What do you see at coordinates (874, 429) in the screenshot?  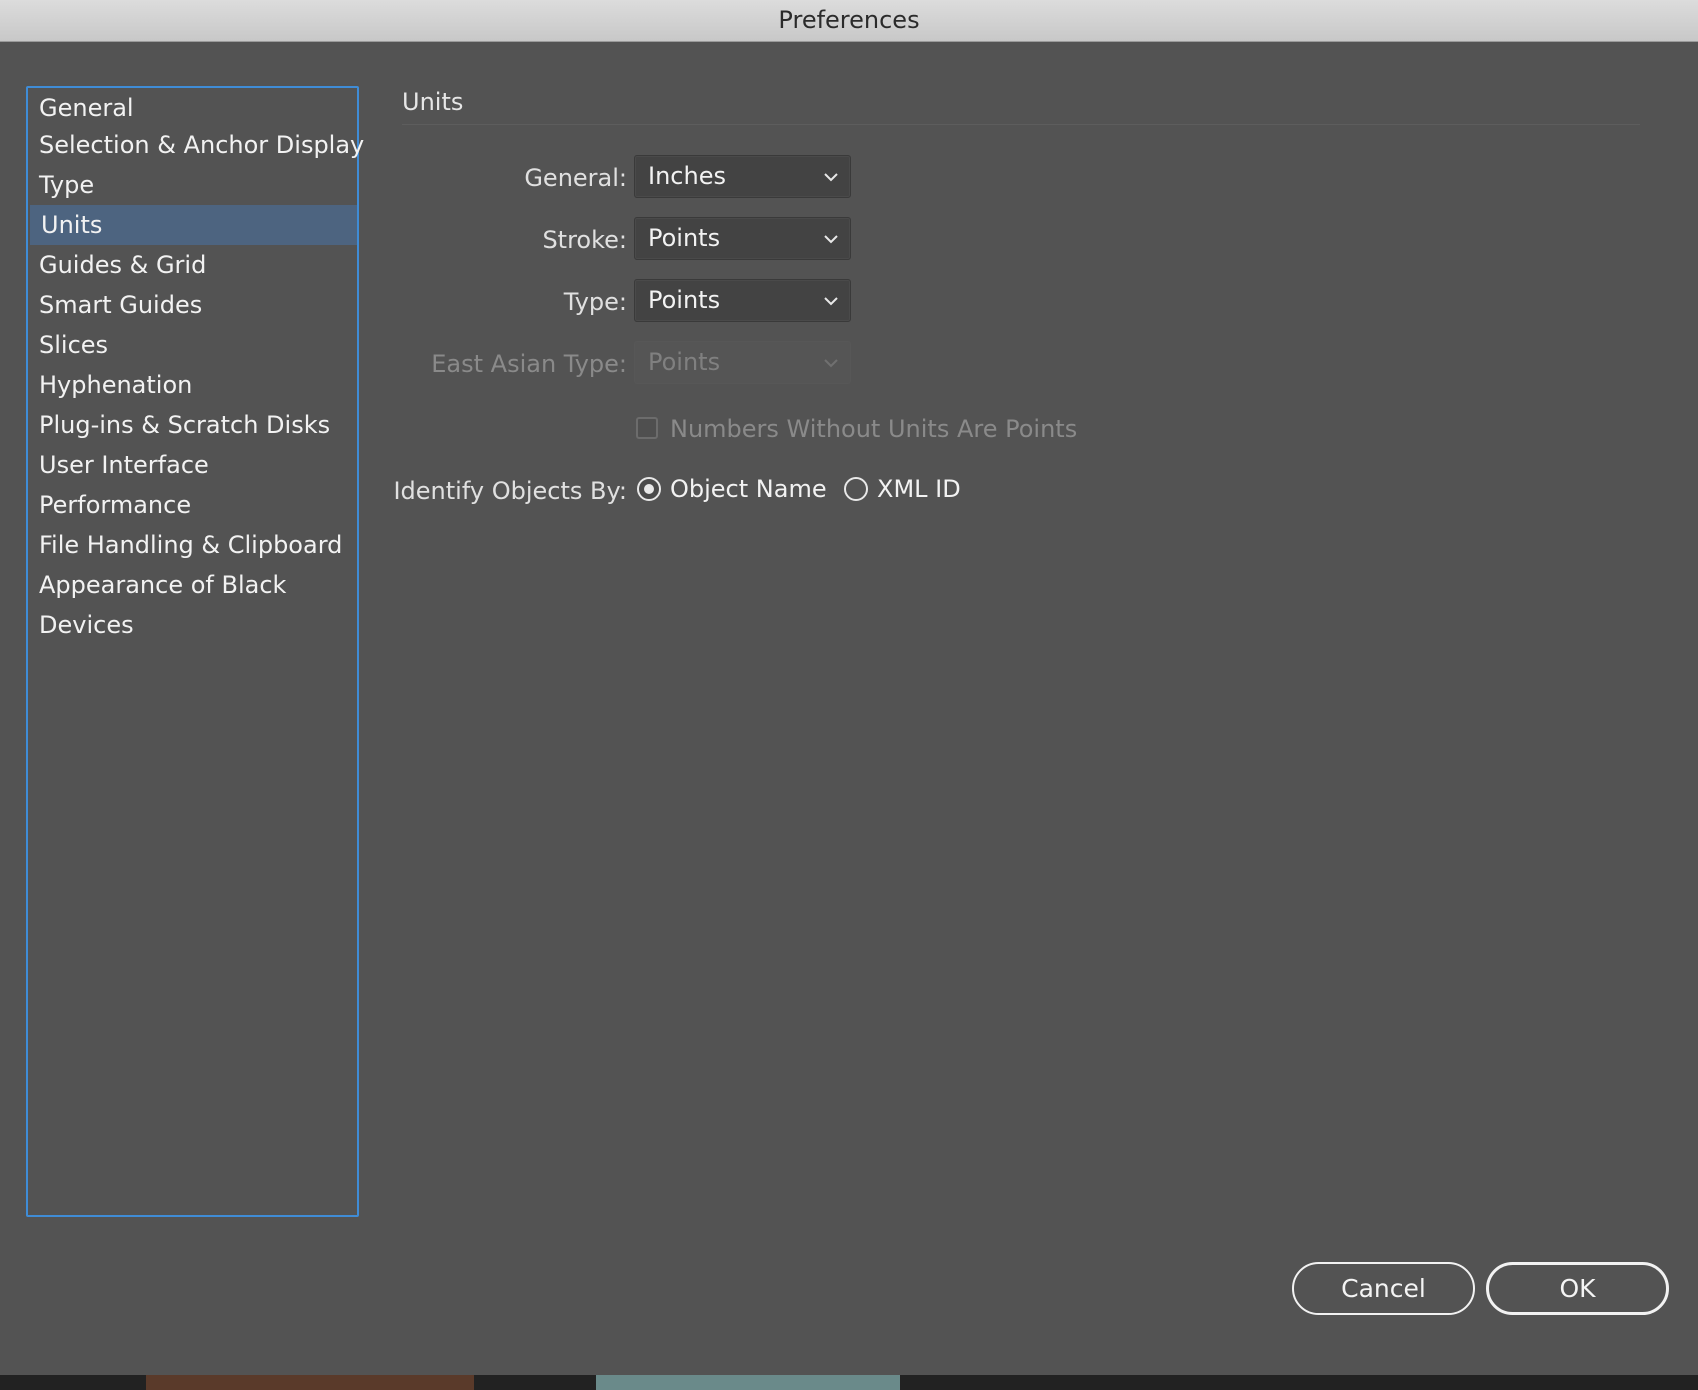 I see `numbers-without-units-label: Numbers Without Units Are Points` at bounding box center [874, 429].